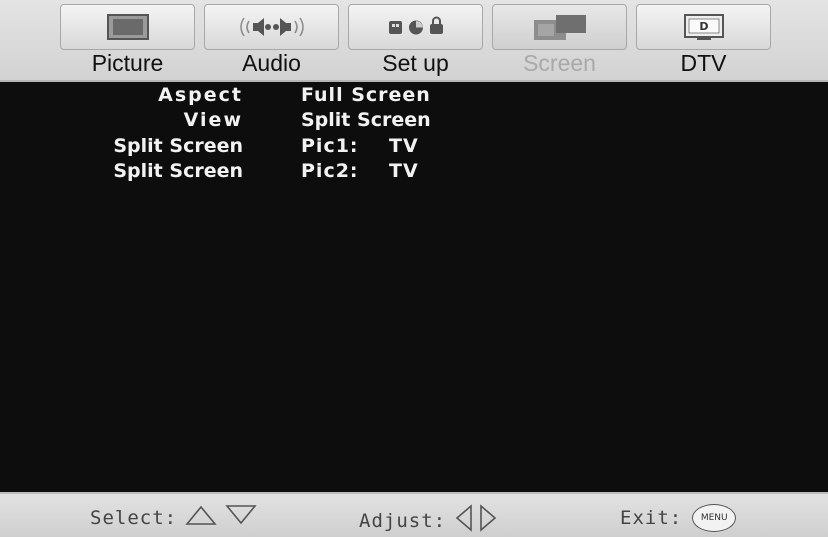 The width and height of the screenshot is (828, 537). What do you see at coordinates (366, 95) in the screenshot?
I see `aspect-value: Full Screen` at bounding box center [366, 95].